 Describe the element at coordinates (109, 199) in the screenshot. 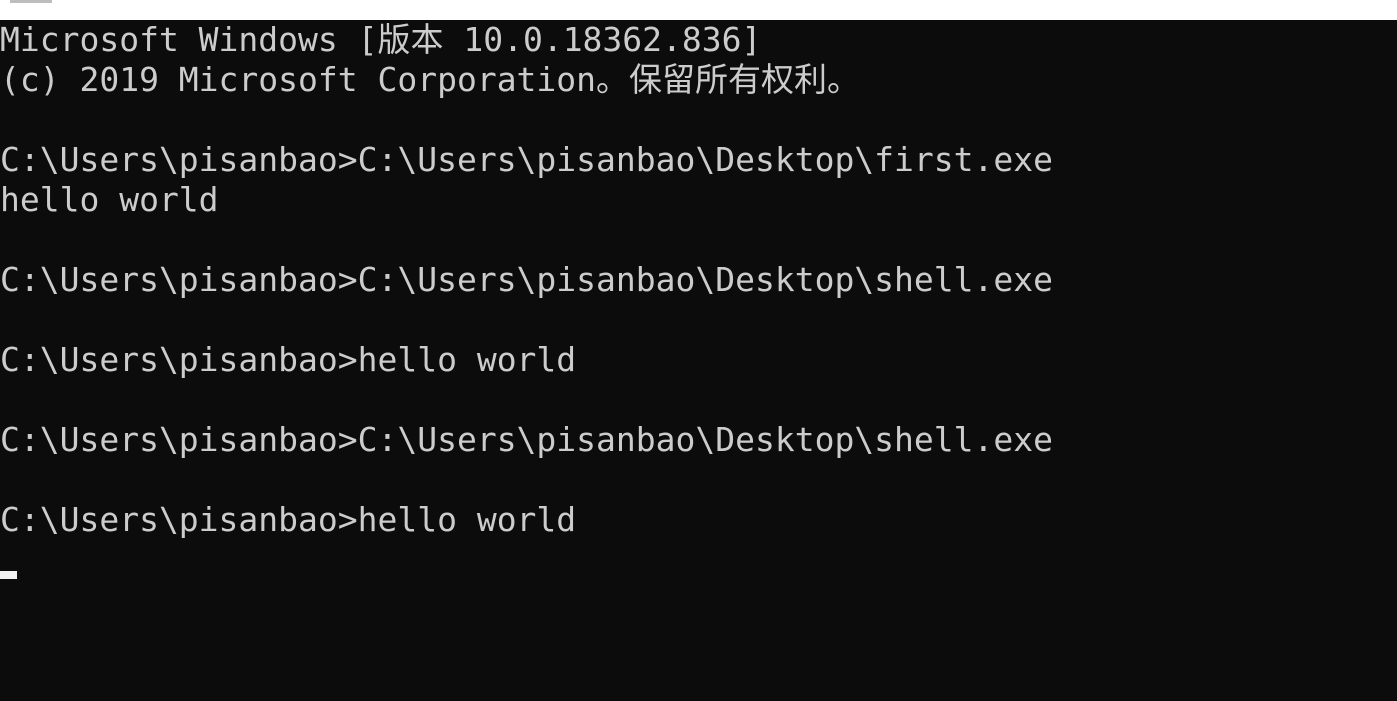

I see `console-line: hello world` at that location.